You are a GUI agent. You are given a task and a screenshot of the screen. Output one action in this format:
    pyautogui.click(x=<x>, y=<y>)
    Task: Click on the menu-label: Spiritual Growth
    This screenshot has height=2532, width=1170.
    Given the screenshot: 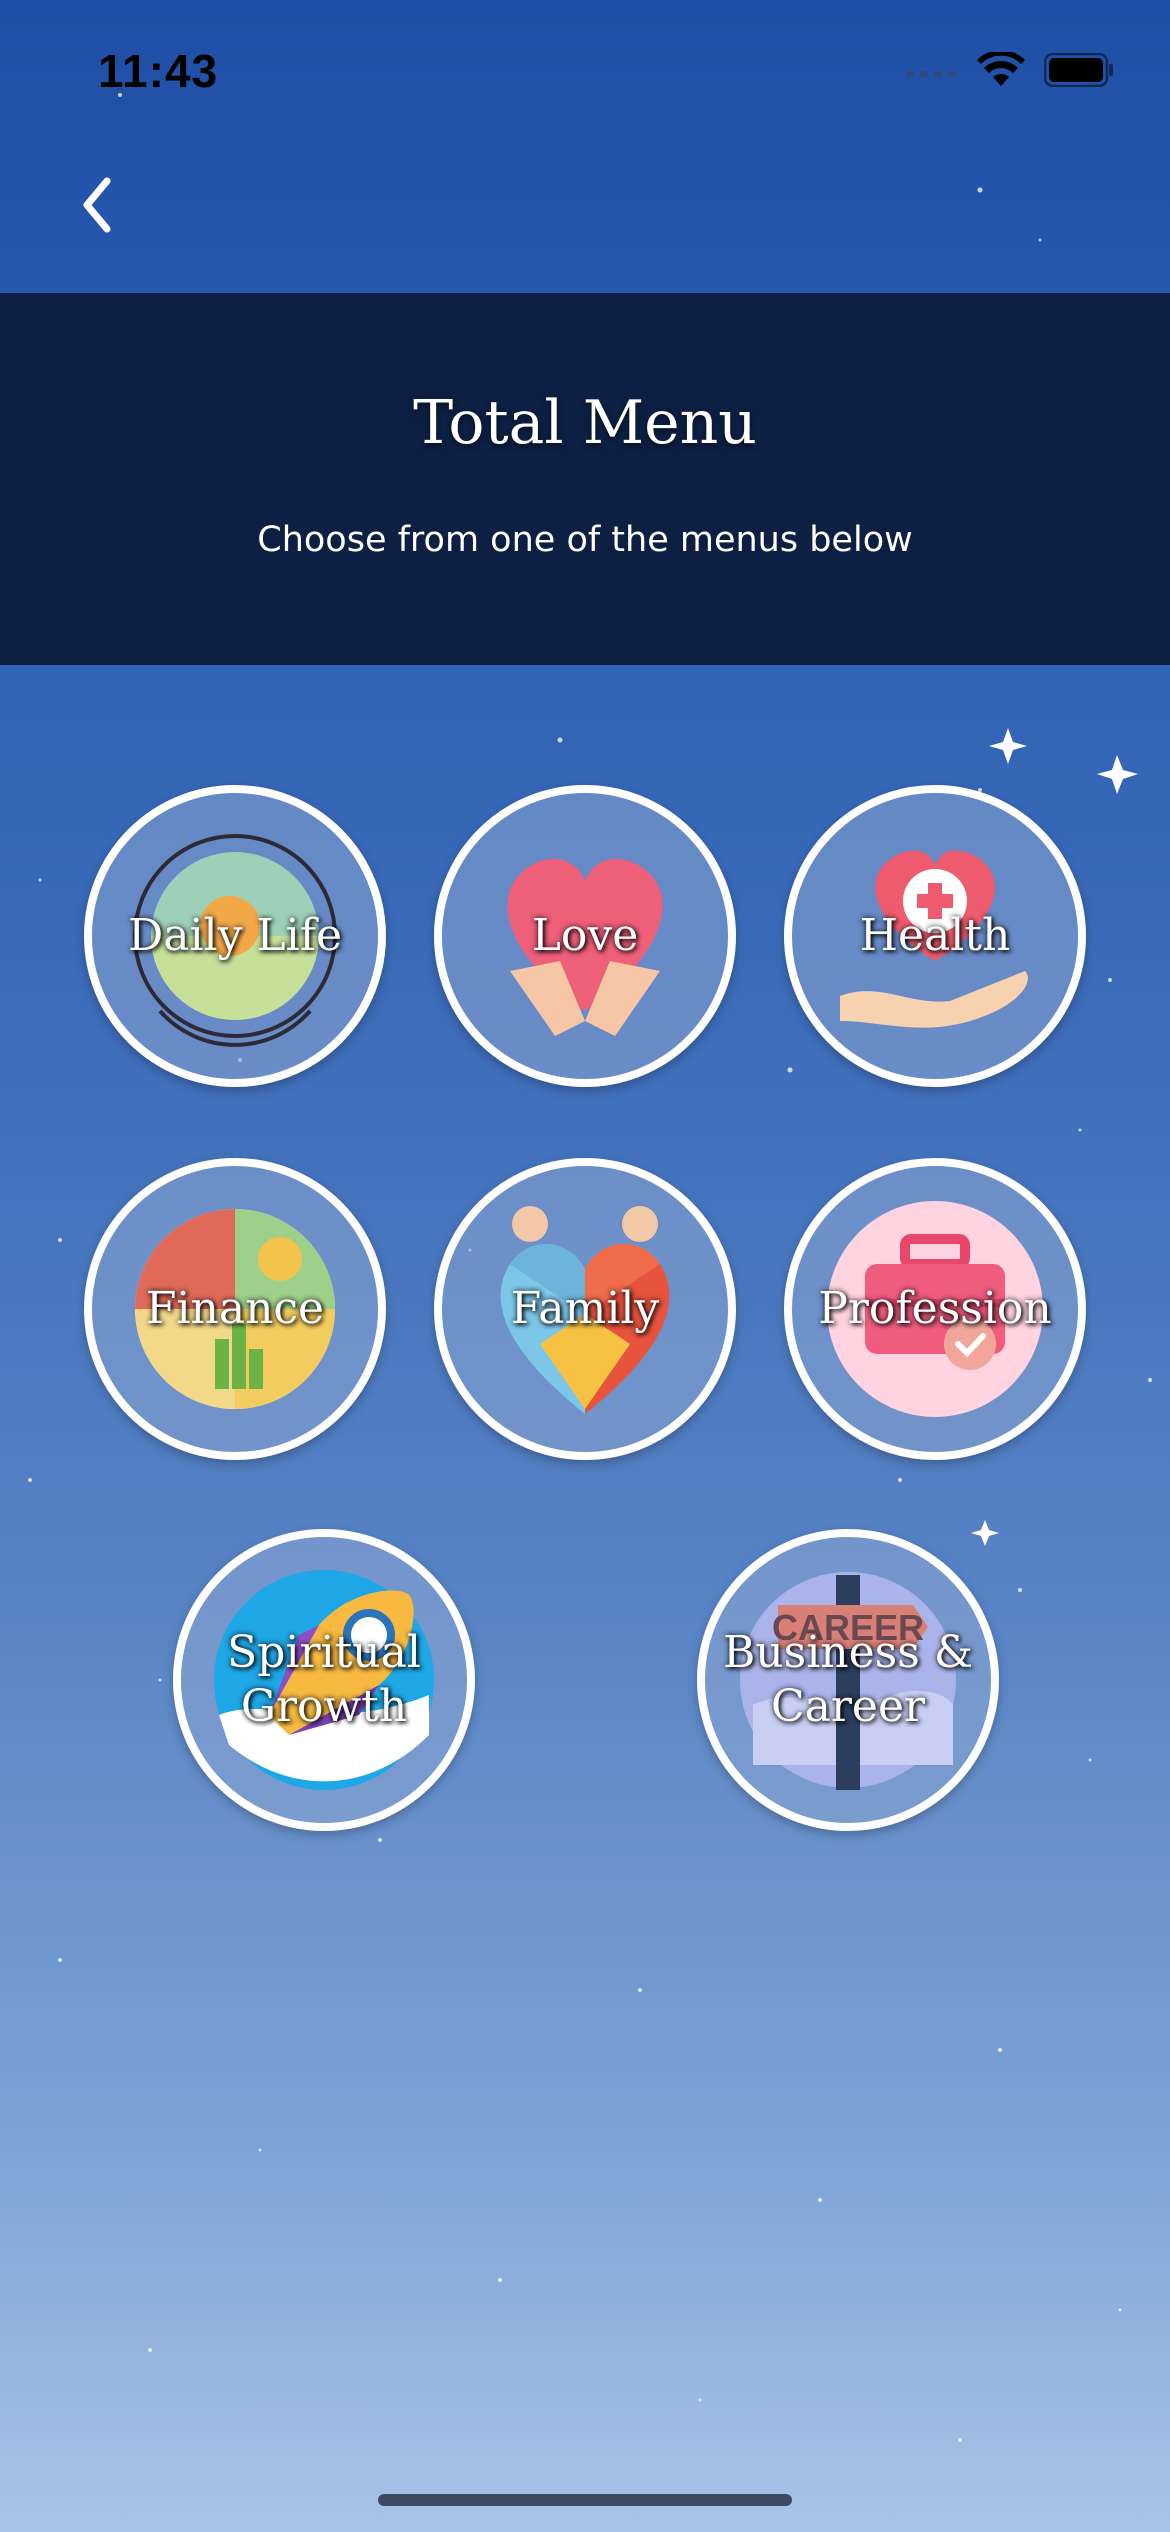 What is the action you would take?
    pyautogui.click(x=324, y=1679)
    